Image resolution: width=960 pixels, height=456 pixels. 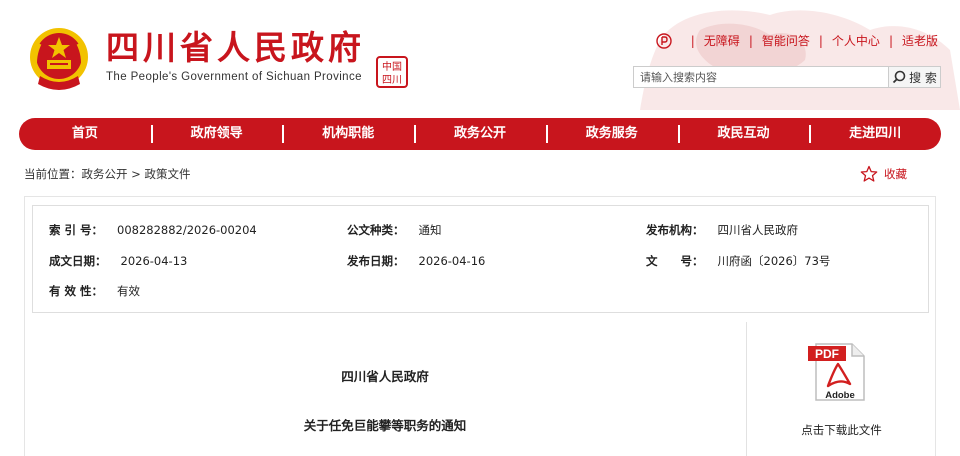 What do you see at coordinates (758, 230) in the screenshot?
I see `meta-value: 四川省人民政府` at bounding box center [758, 230].